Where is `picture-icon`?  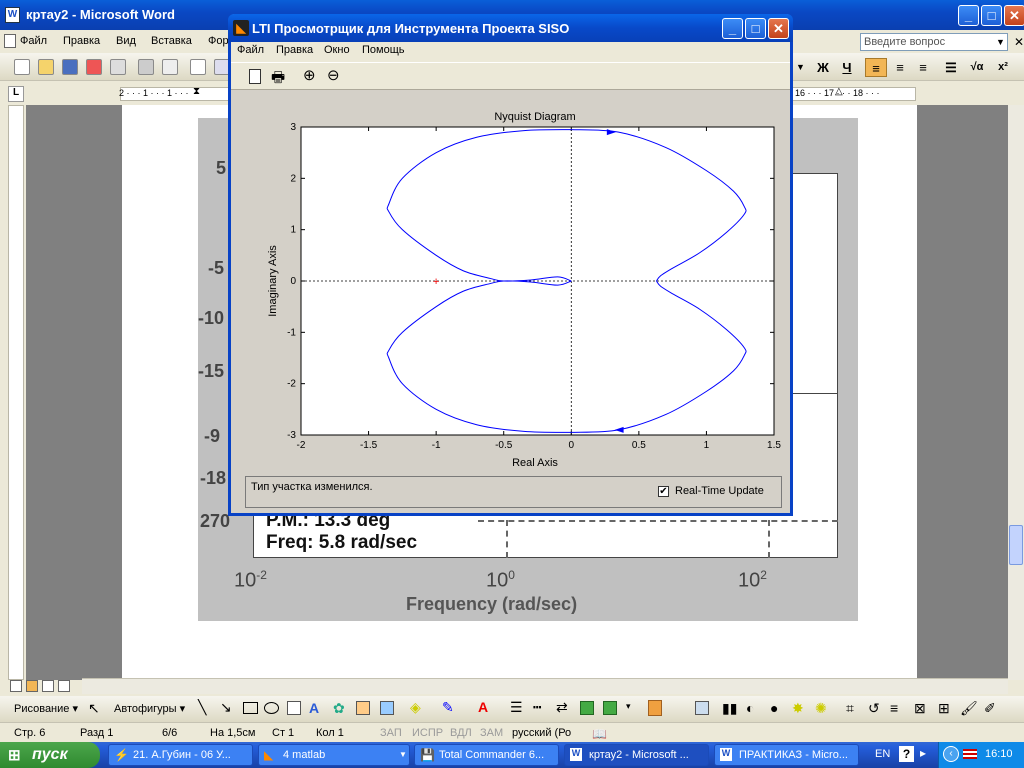
picture-icon is located at coordinates (387, 708).